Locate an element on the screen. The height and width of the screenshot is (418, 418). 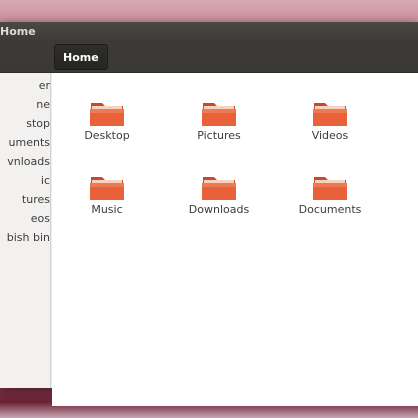
folder-downloads: Downloads is located at coordinates (219, 198).